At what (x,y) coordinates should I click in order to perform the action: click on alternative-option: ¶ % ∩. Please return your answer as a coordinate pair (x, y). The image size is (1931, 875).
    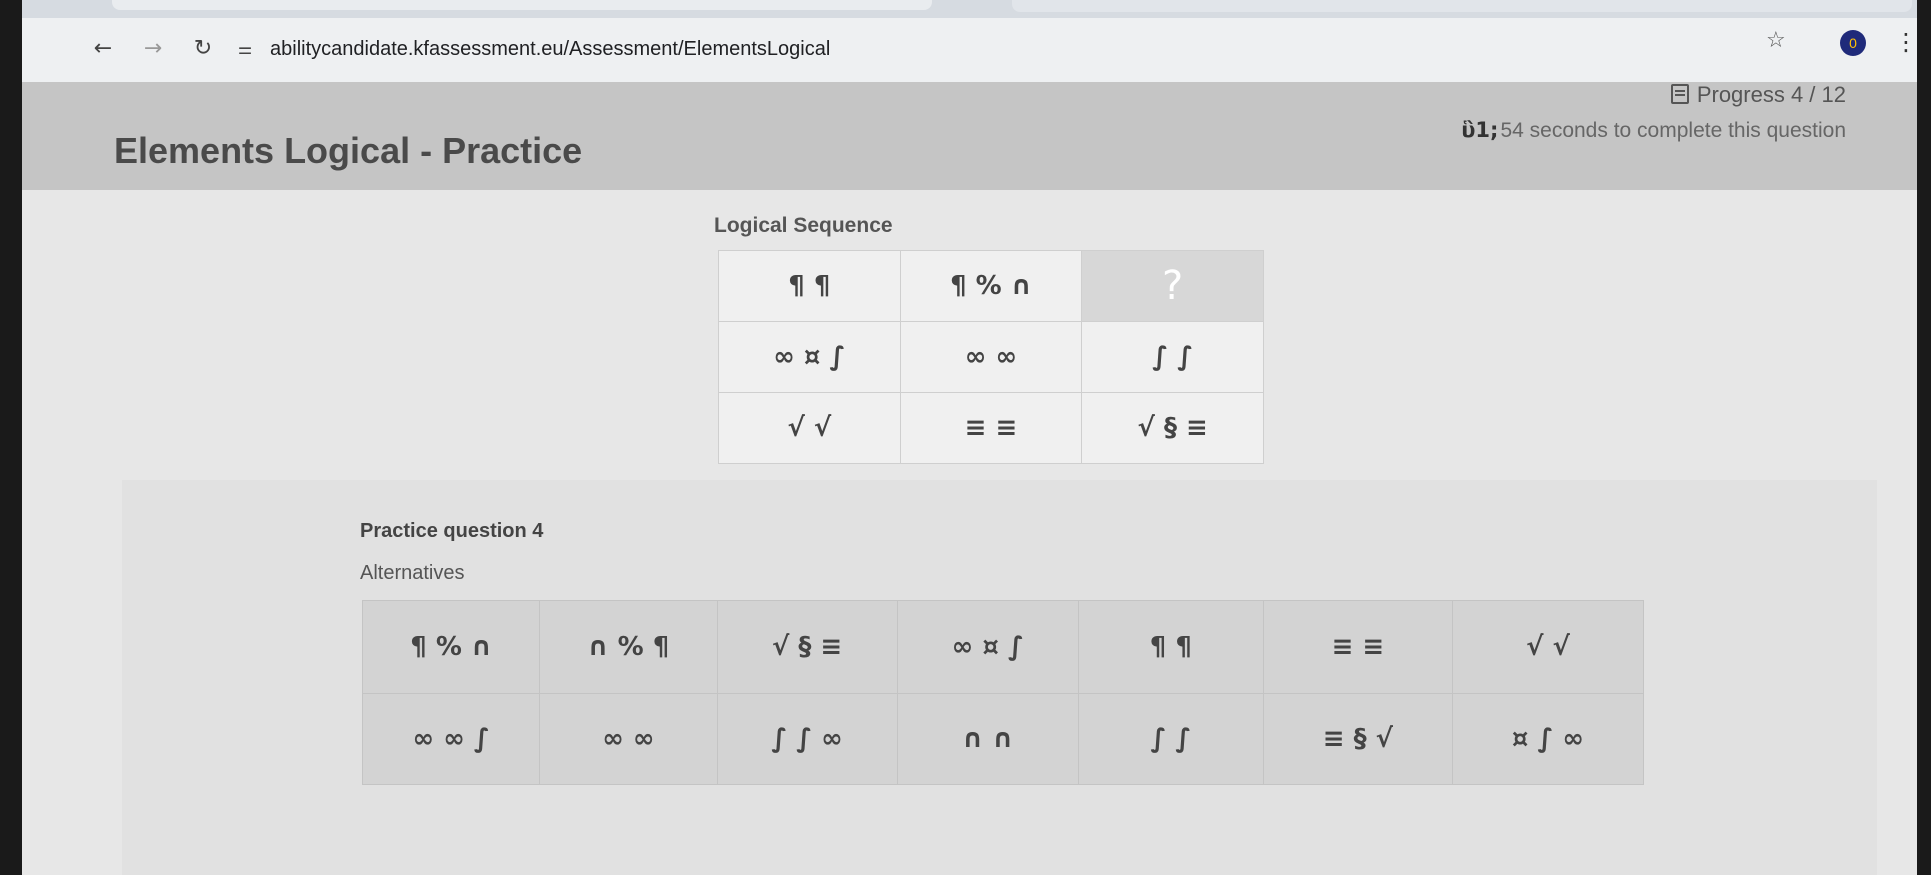
    Looking at the image, I should click on (451, 647).